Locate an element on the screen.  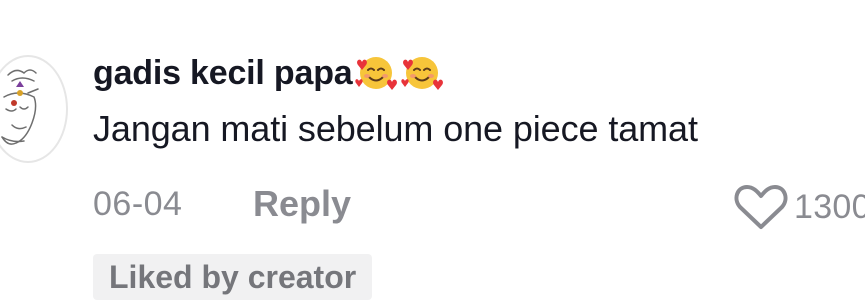
comment-username: gadis kecil papa is located at coordinates (269, 73).